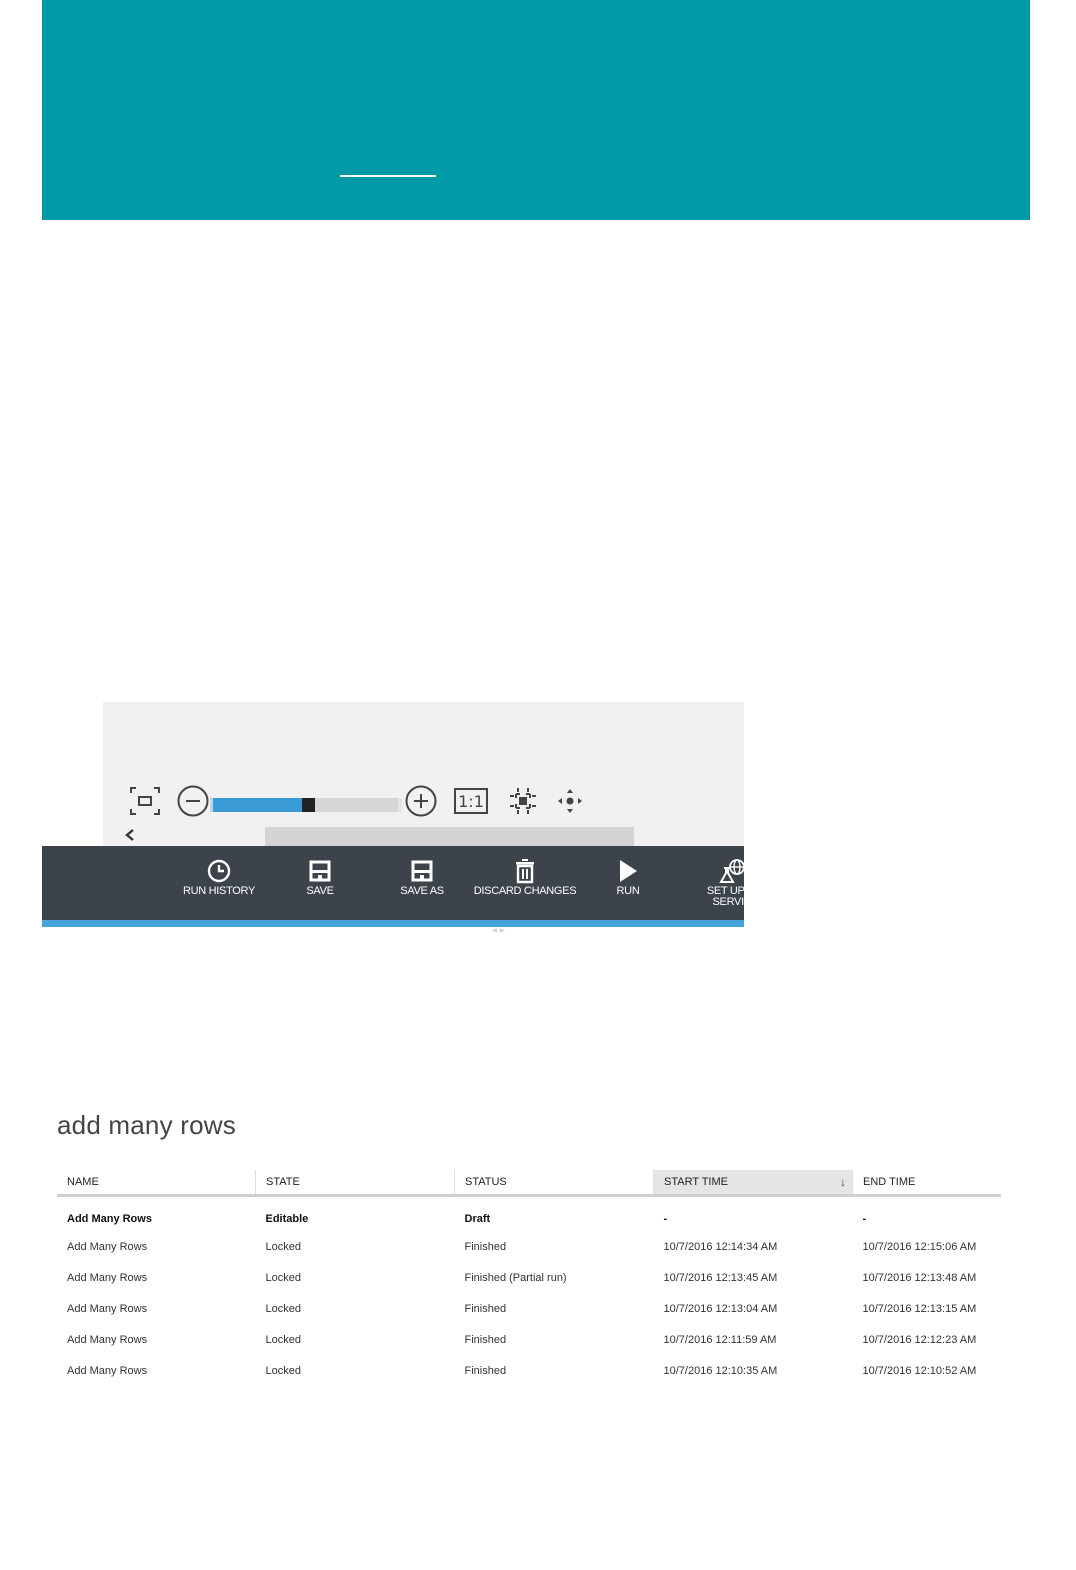 Image resolution: width=1076 pixels, height=1570 pixels. Describe the element at coordinates (720, 1246) in the screenshot. I see `cell-start-time: 10/7/2016 12:14:34 AM` at that location.